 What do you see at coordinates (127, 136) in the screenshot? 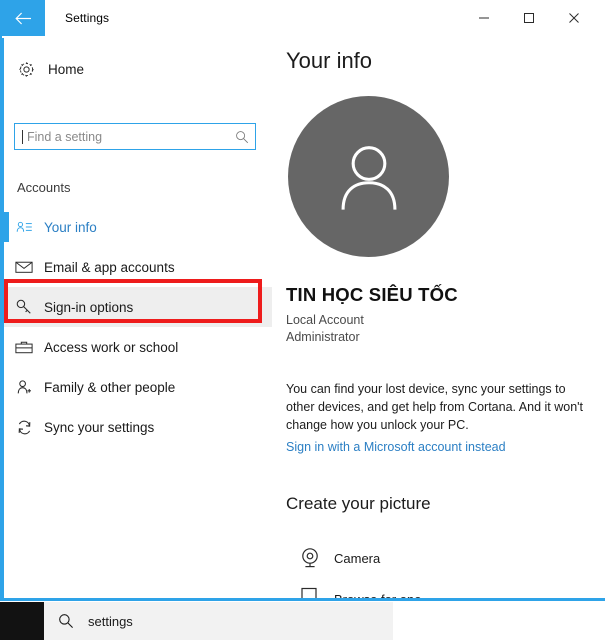
I see `search-input` at bounding box center [127, 136].